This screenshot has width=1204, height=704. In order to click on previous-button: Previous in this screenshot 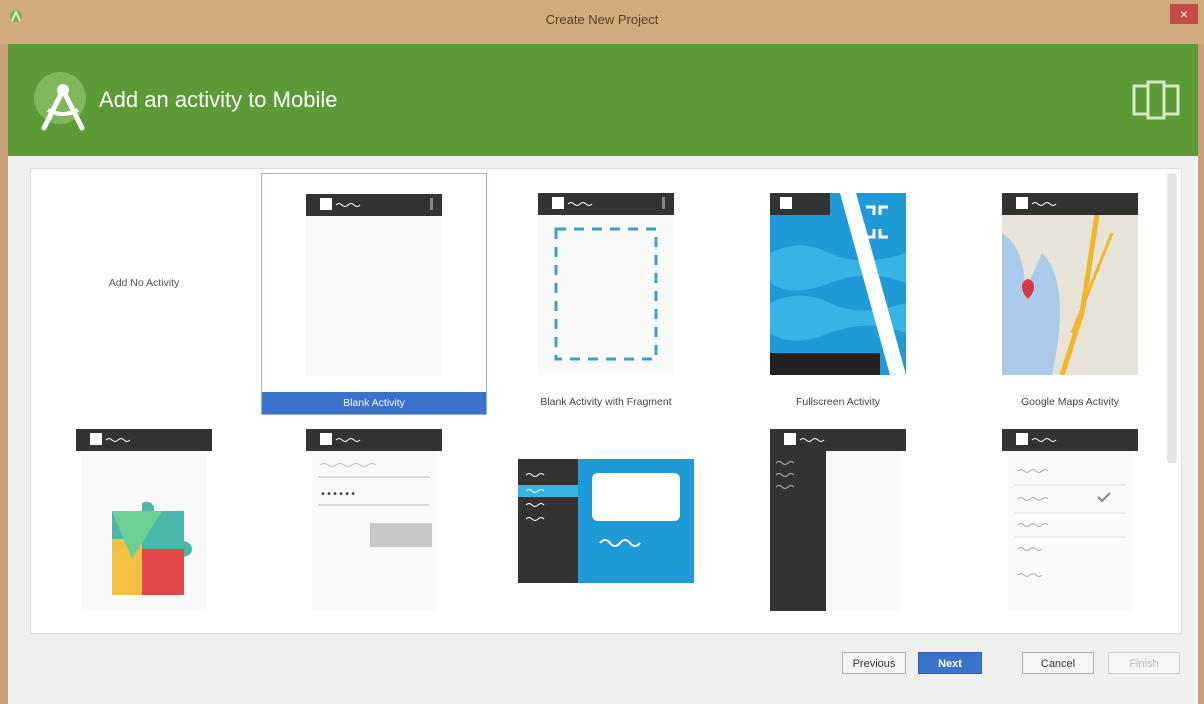, I will do `click(874, 663)`.